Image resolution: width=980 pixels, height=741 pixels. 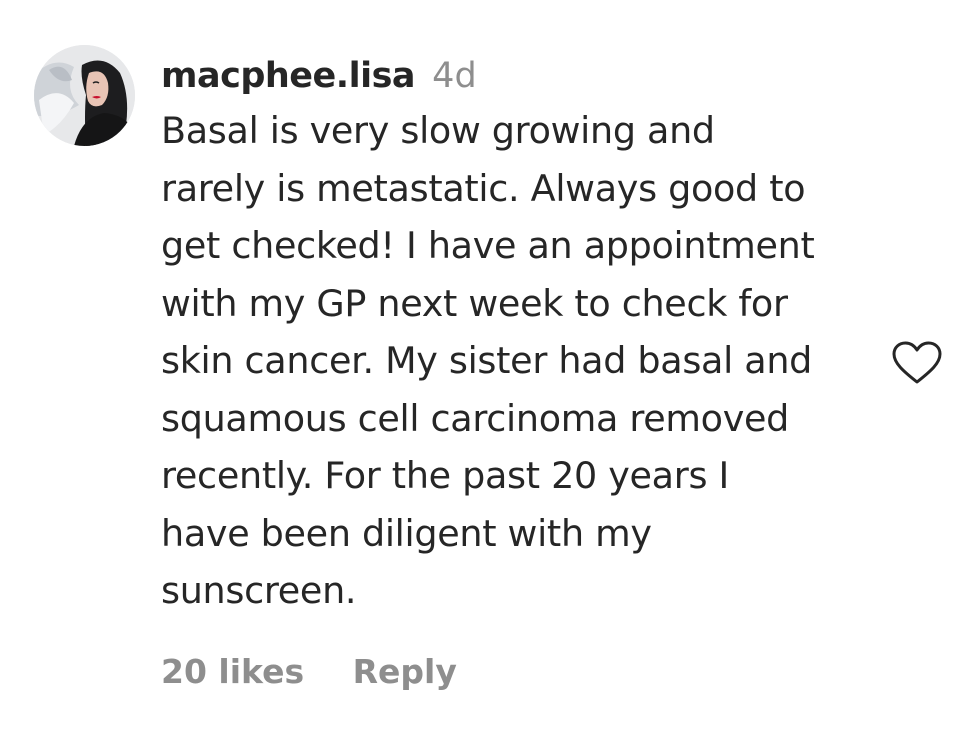 What do you see at coordinates (445, 475) in the screenshot?
I see `comment-text-line: recently. For the past 20 years I` at bounding box center [445, 475].